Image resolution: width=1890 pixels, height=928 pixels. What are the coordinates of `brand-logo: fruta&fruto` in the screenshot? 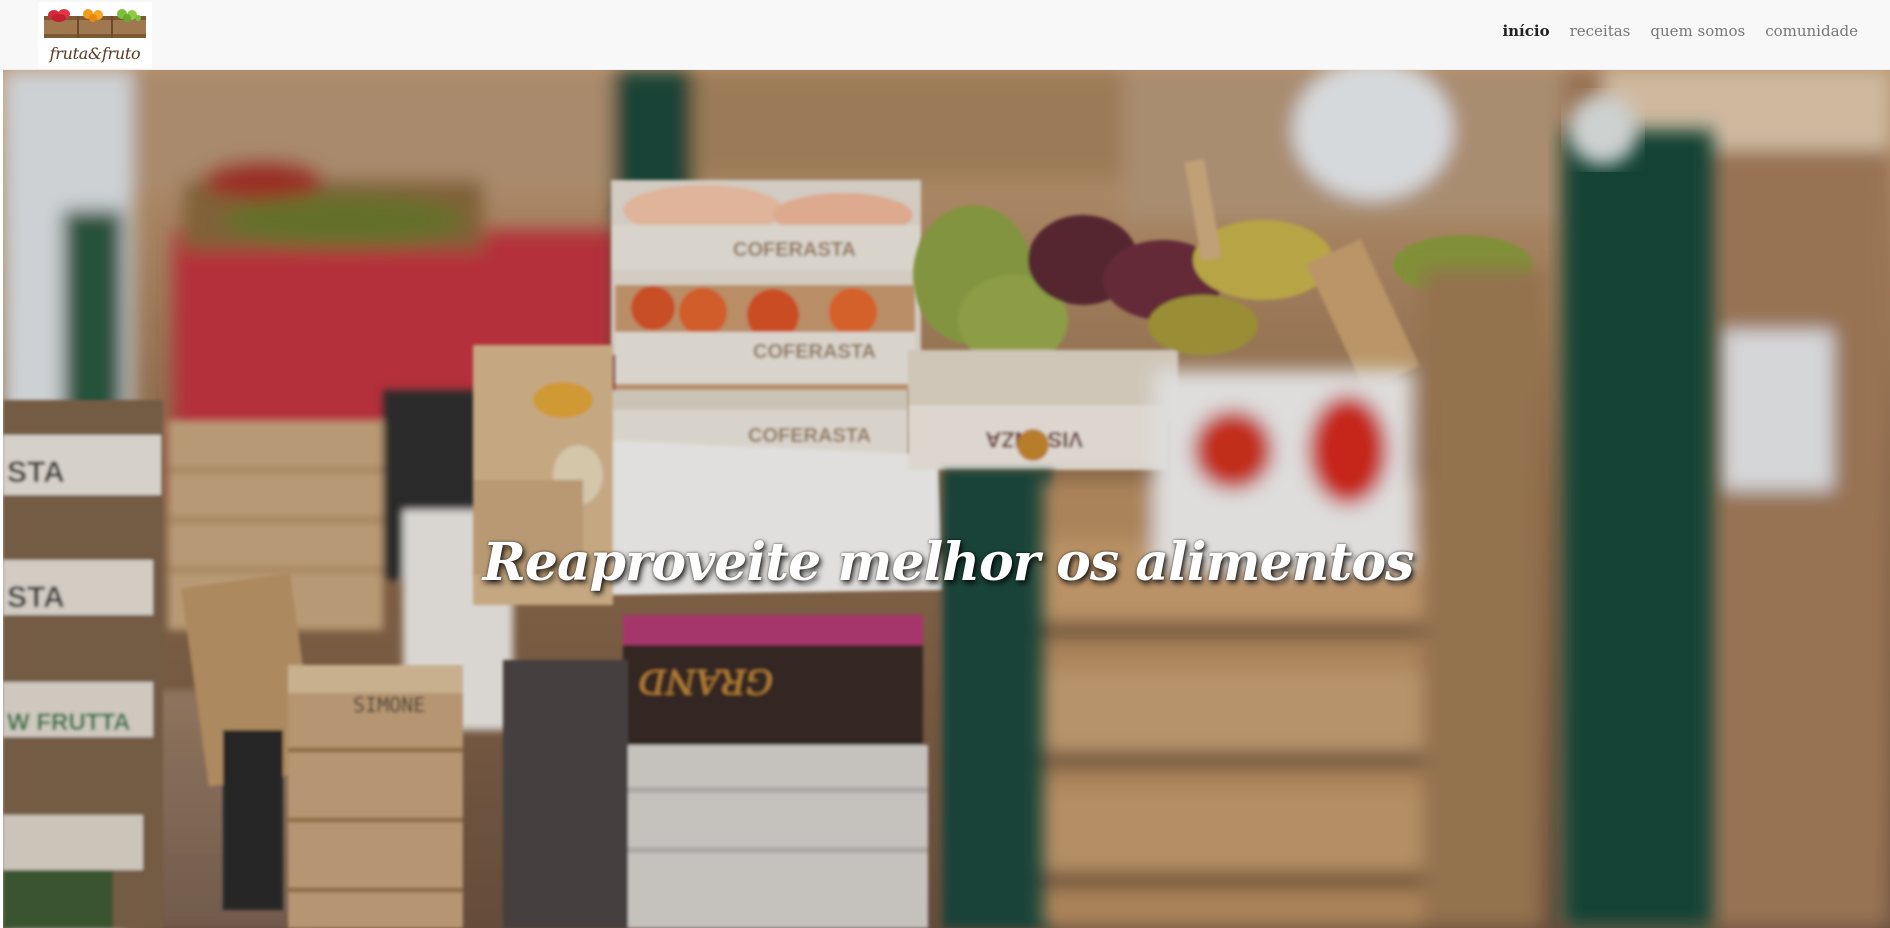 It's located at (95, 35).